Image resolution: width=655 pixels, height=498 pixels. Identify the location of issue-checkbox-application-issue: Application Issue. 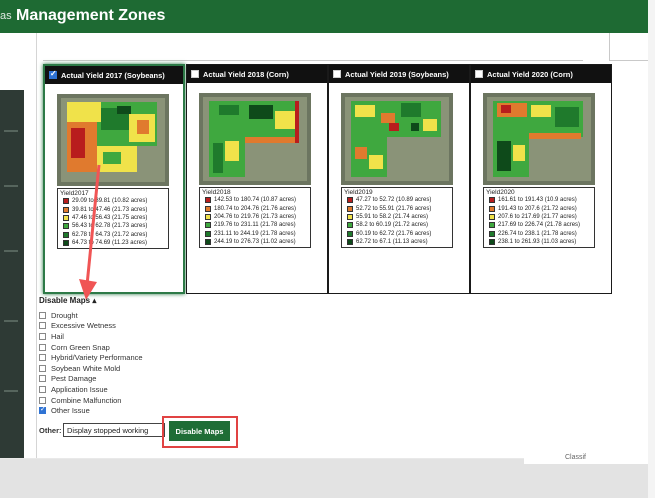
(91, 389).